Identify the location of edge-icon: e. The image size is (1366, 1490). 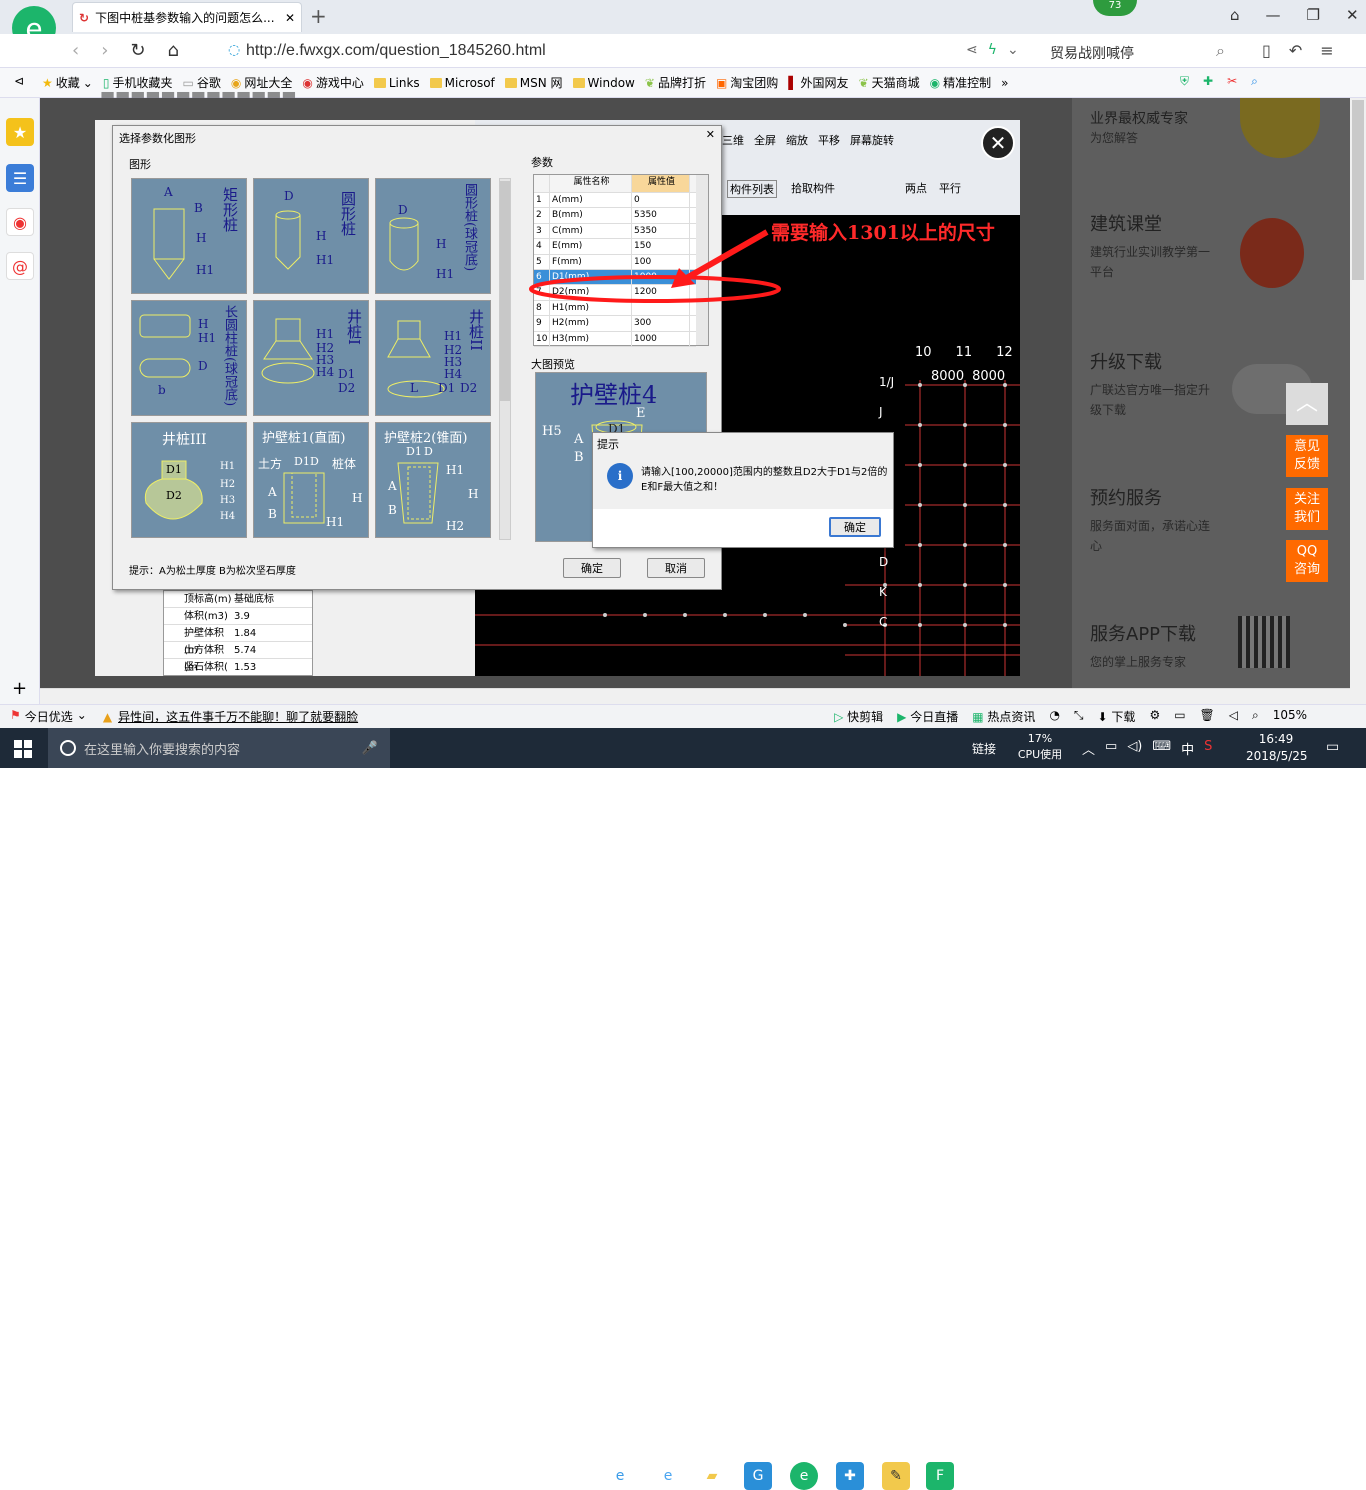
(620, 1476).